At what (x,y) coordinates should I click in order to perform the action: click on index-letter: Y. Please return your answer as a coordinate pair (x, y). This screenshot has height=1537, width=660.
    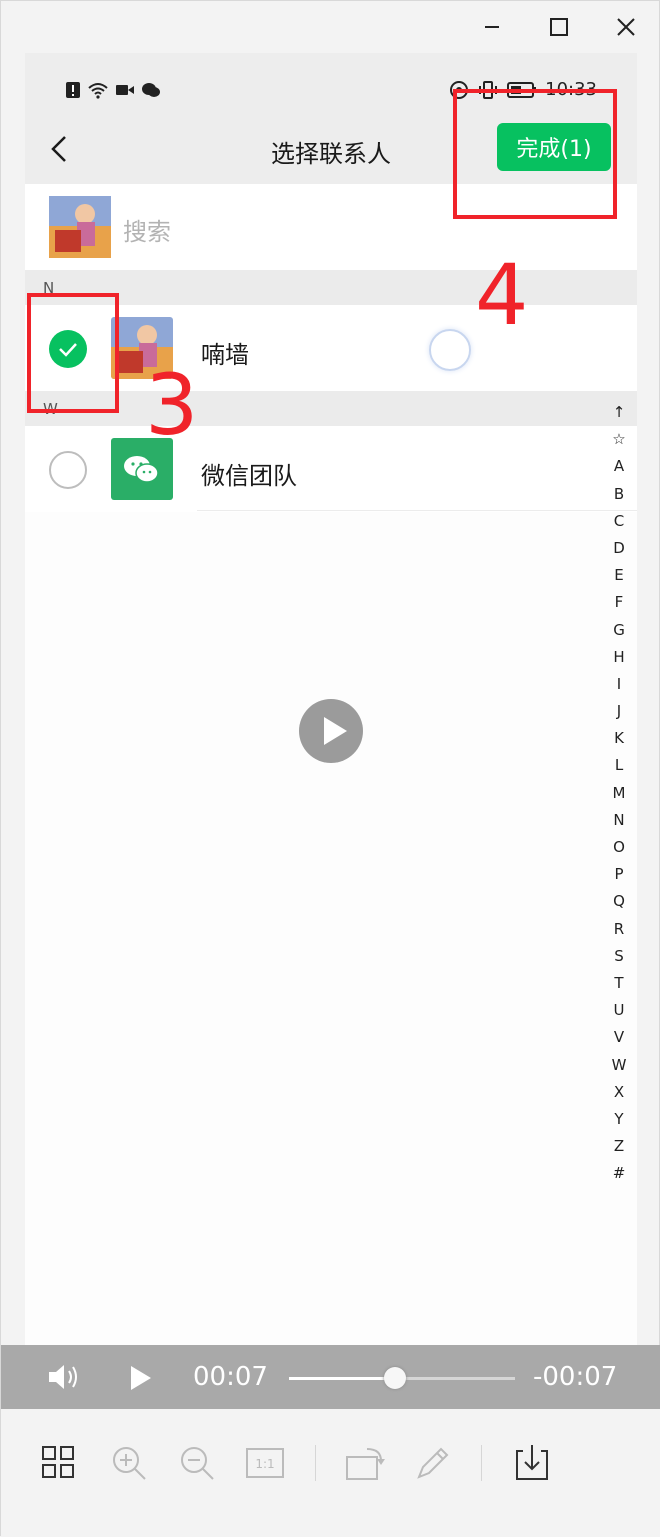
    Looking at the image, I should click on (619, 1119).